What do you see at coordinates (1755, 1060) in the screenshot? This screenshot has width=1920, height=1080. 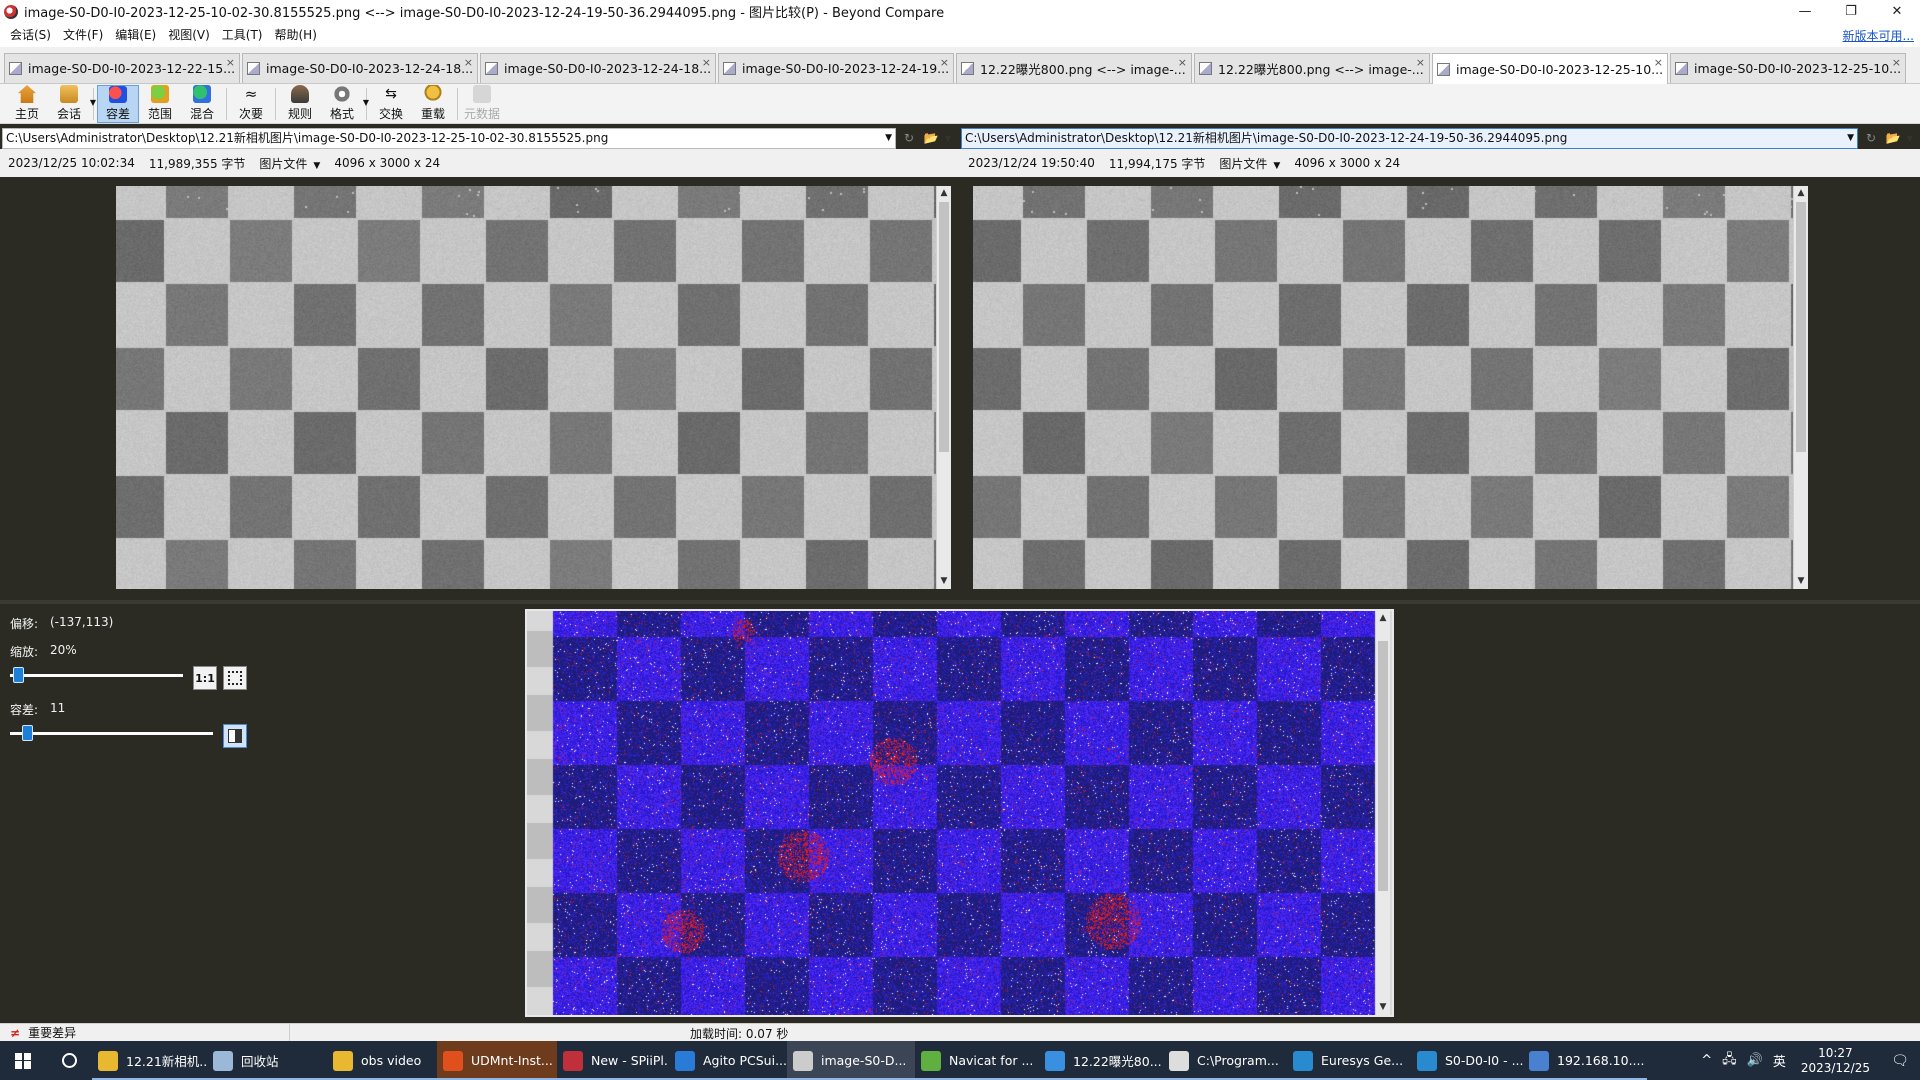 I see `volume-icon: 🔊` at bounding box center [1755, 1060].